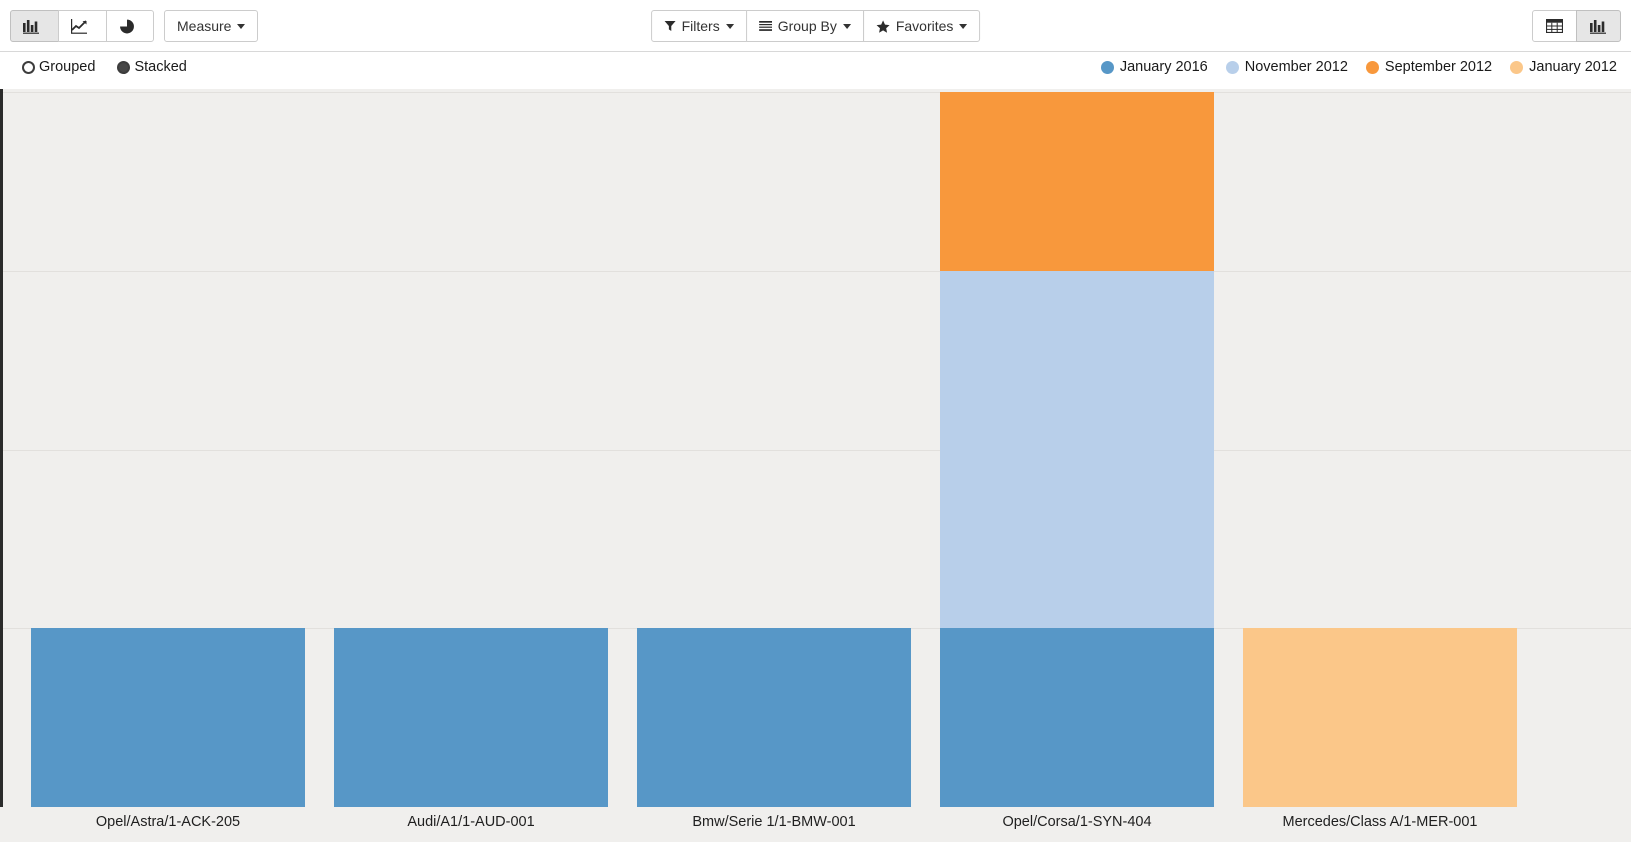 The image size is (1631, 842). Describe the element at coordinates (807, 26) in the screenshot. I see `group-by-label: Group By` at that location.